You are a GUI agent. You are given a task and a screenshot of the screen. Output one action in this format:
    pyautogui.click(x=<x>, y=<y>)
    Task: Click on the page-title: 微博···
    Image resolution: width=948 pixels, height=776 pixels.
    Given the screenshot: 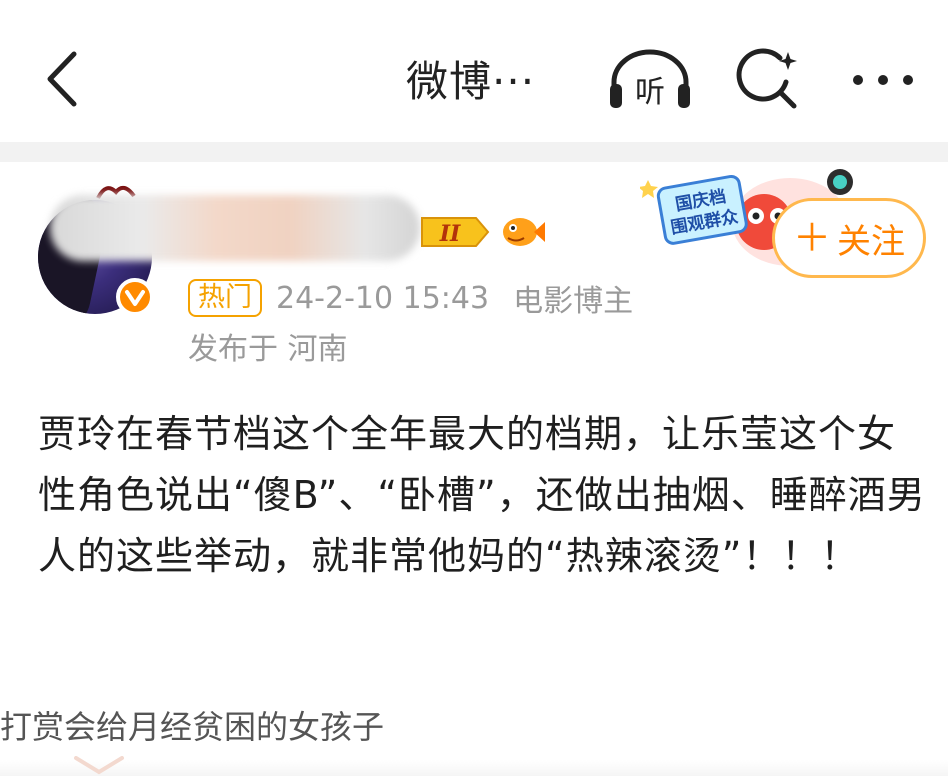 What is the action you would take?
    pyautogui.click(x=471, y=81)
    